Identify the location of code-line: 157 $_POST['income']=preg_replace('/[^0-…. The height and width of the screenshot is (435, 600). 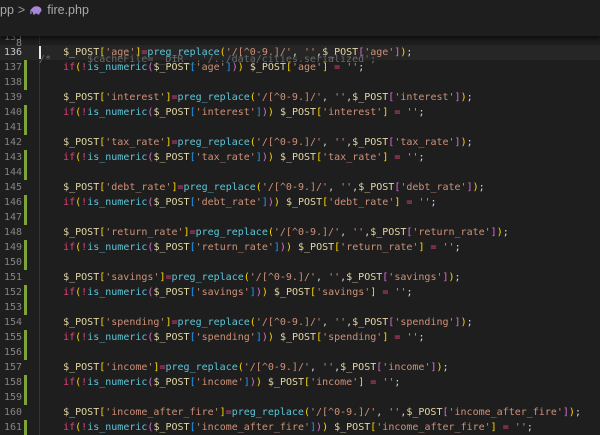
(300, 367).